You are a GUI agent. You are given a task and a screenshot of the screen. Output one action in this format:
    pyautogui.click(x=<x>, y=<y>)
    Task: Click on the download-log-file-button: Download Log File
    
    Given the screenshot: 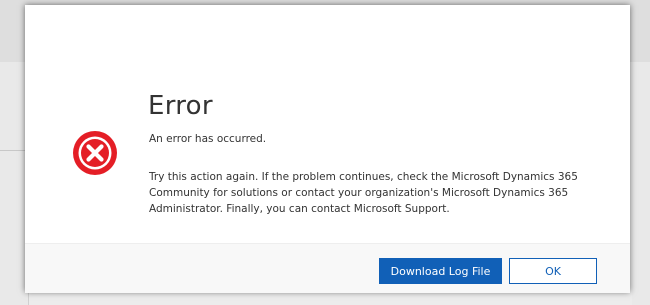 What is the action you would take?
    pyautogui.click(x=440, y=271)
    